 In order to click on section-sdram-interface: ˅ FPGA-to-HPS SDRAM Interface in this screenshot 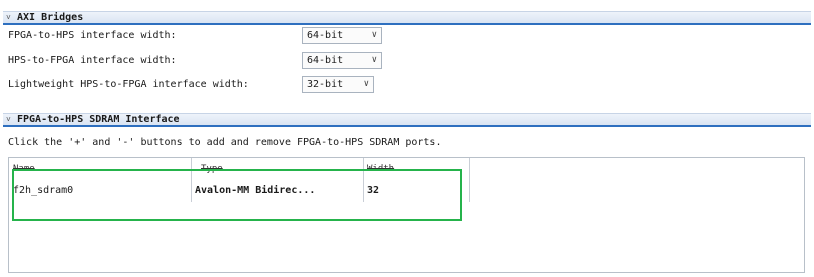, I will do `click(407, 120)`.